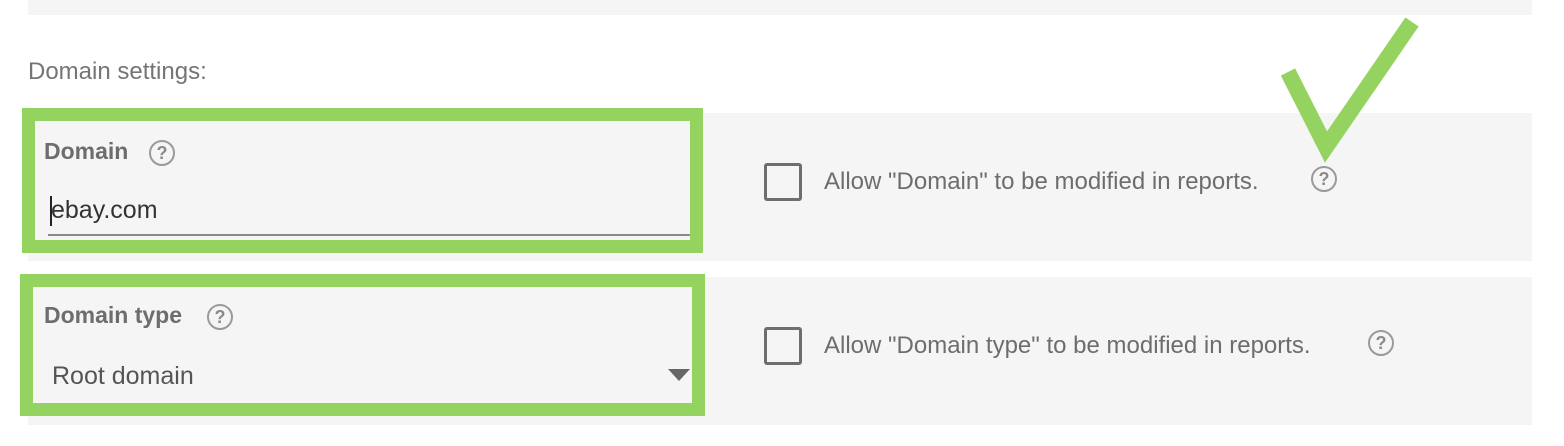 The height and width of the screenshot is (446, 1564). Describe the element at coordinates (113, 315) in the screenshot. I see `domain-type-label: Domain type` at that location.